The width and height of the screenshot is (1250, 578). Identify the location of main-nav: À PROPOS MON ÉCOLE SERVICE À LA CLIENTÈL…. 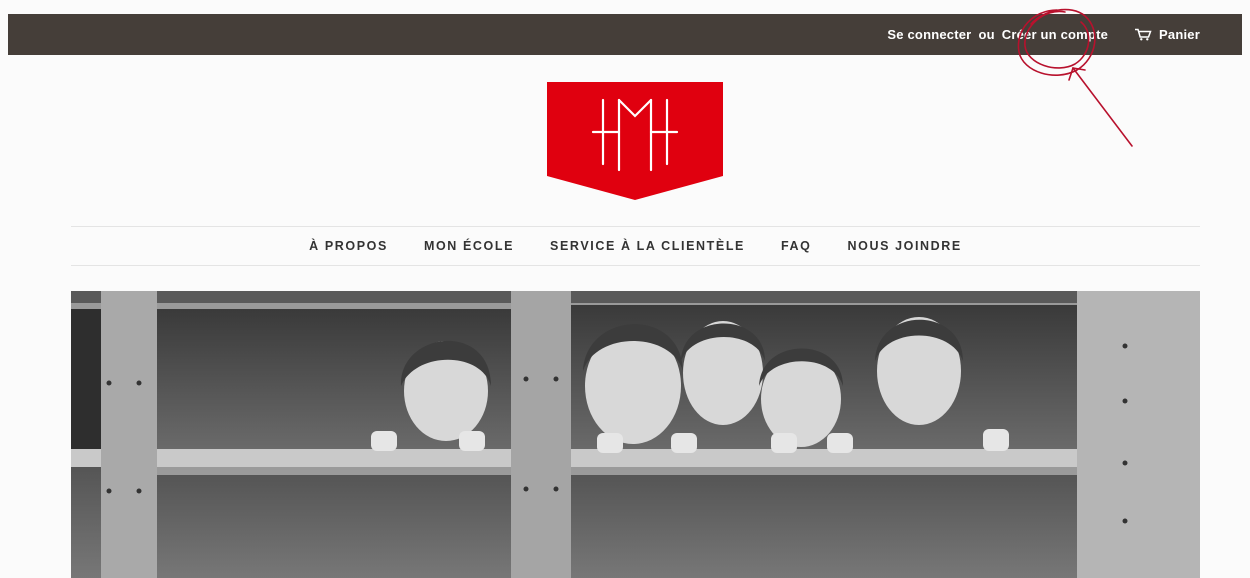
(635, 246).